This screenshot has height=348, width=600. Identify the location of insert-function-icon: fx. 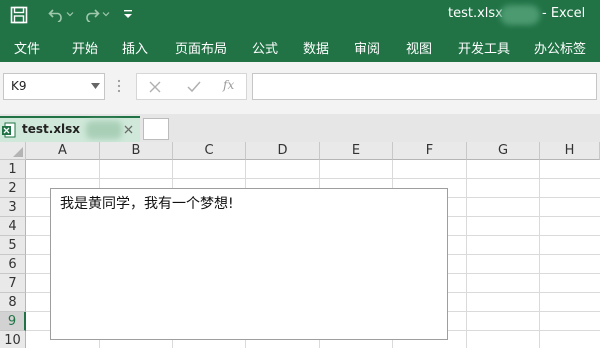
(228, 85).